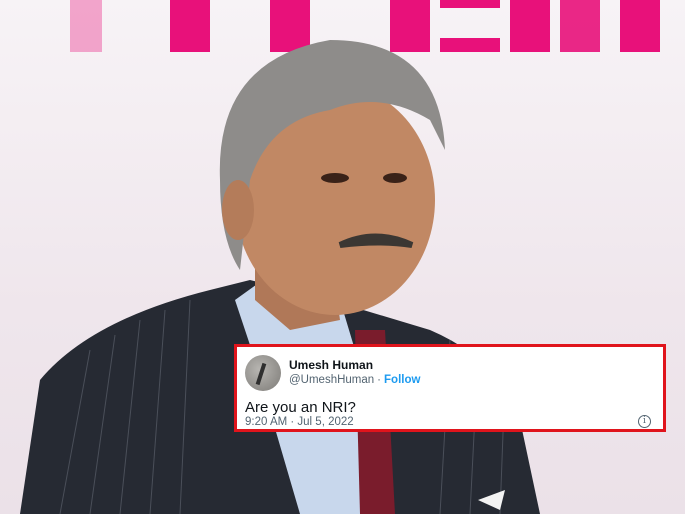 This screenshot has height=514, width=685. Describe the element at coordinates (644, 421) in the screenshot. I see `info-icon: i` at that location.